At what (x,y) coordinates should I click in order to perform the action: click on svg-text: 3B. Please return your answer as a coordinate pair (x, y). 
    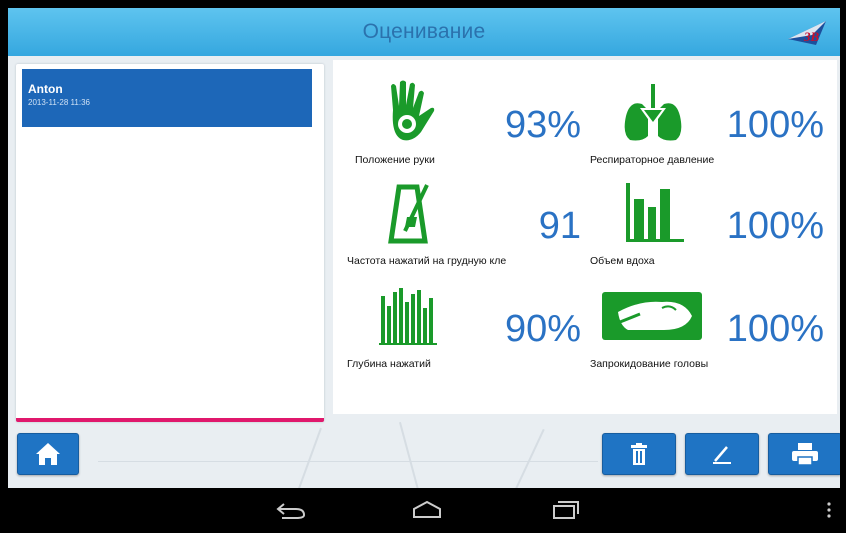
    Looking at the image, I should click on (811, 36).